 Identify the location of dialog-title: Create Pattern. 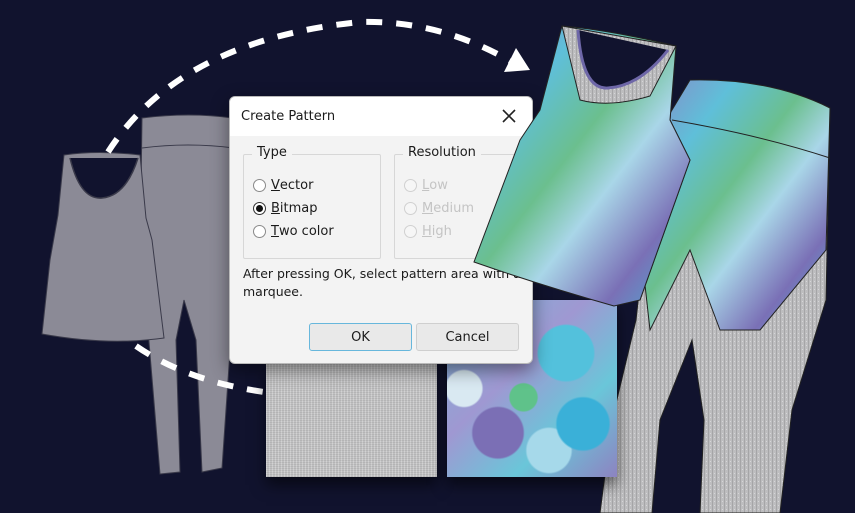
(288, 116).